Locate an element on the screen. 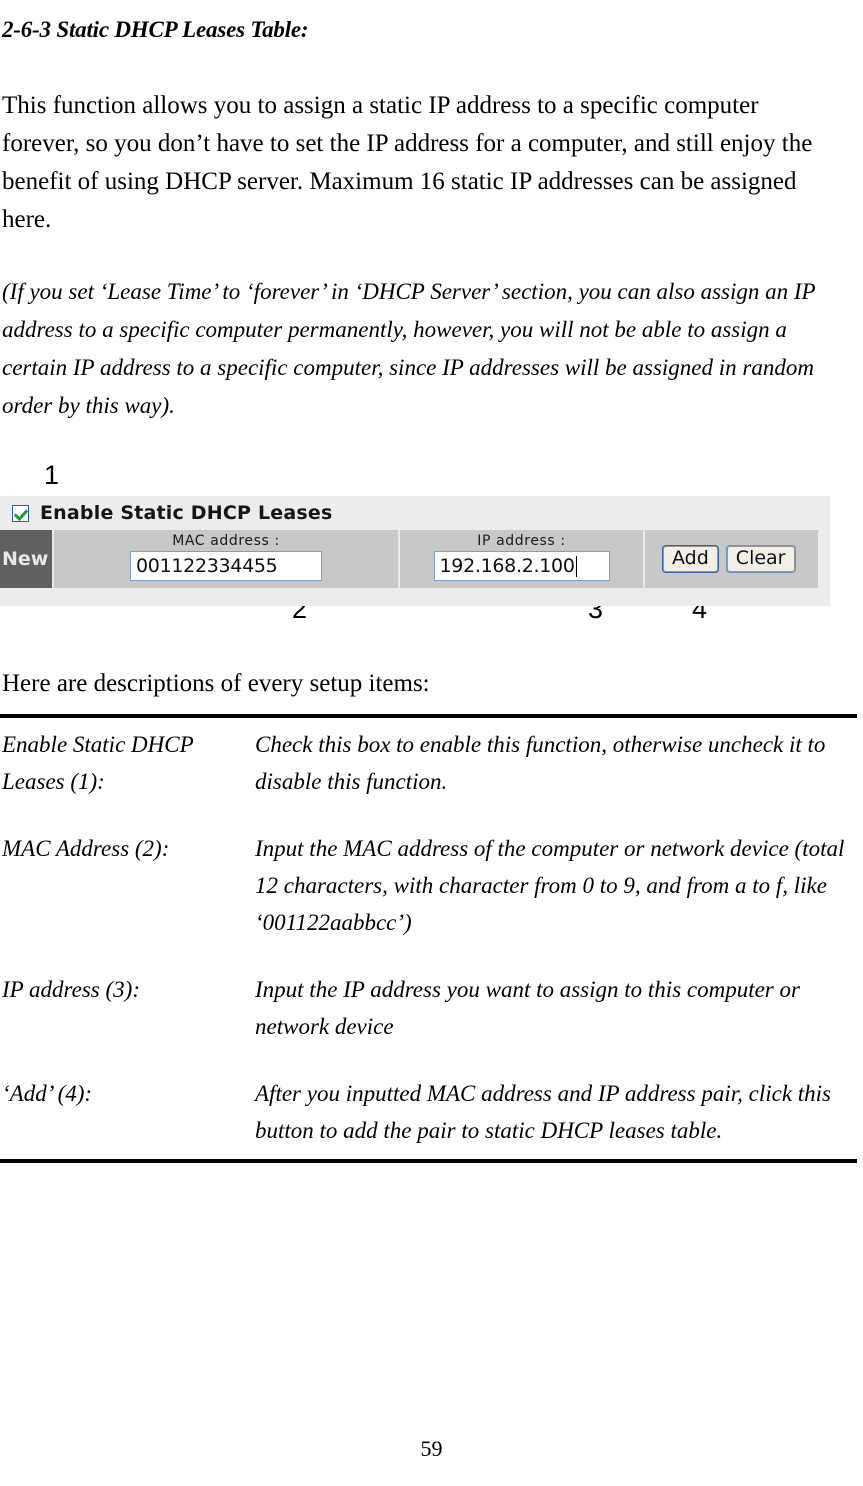 This screenshot has width=863, height=1486. callout-number-1: 1 is located at coordinates (52, 475).